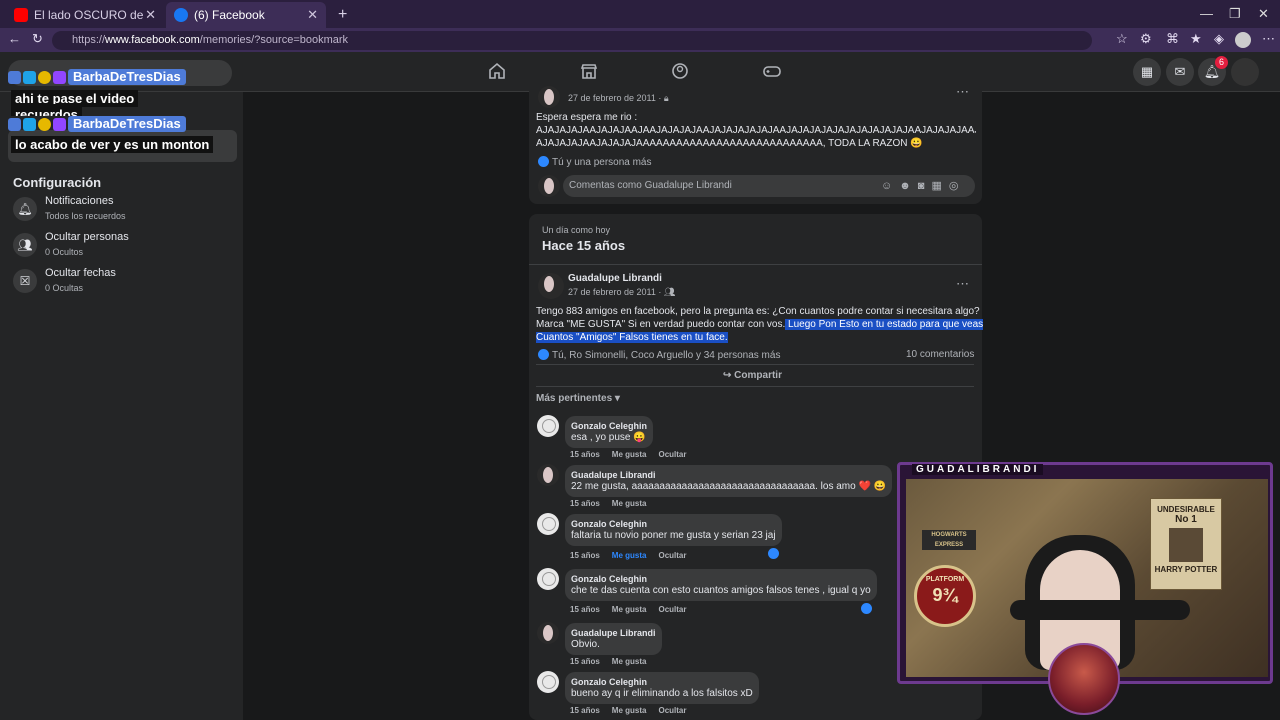 This screenshot has height=720, width=1280. What do you see at coordinates (1180, 72) in the screenshot?
I see `messenger-icon: ✉` at bounding box center [1180, 72].